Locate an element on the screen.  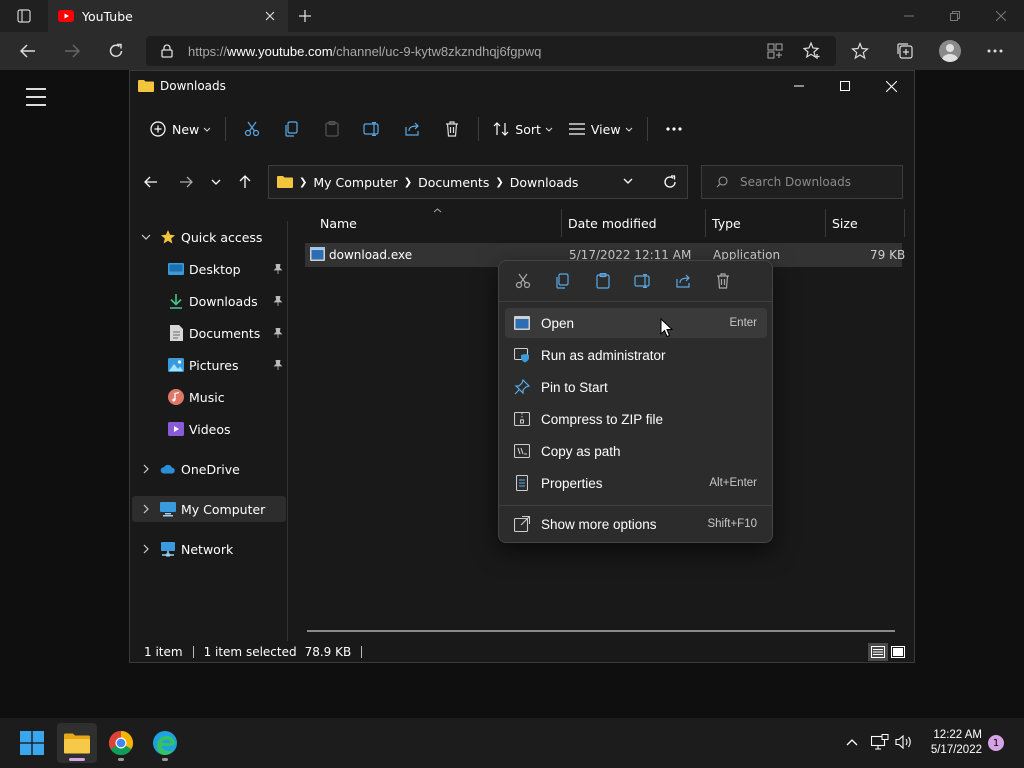
breadcrumb: ❯ My Computer ❯ Documents ❯ Downloads is located at coordinates (478, 182).